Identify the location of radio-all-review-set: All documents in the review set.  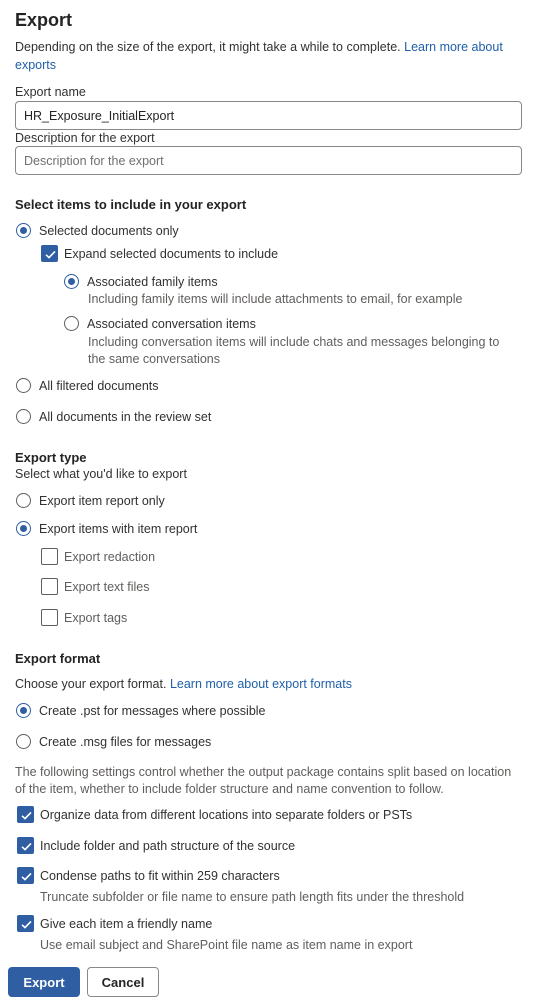
(113, 416).